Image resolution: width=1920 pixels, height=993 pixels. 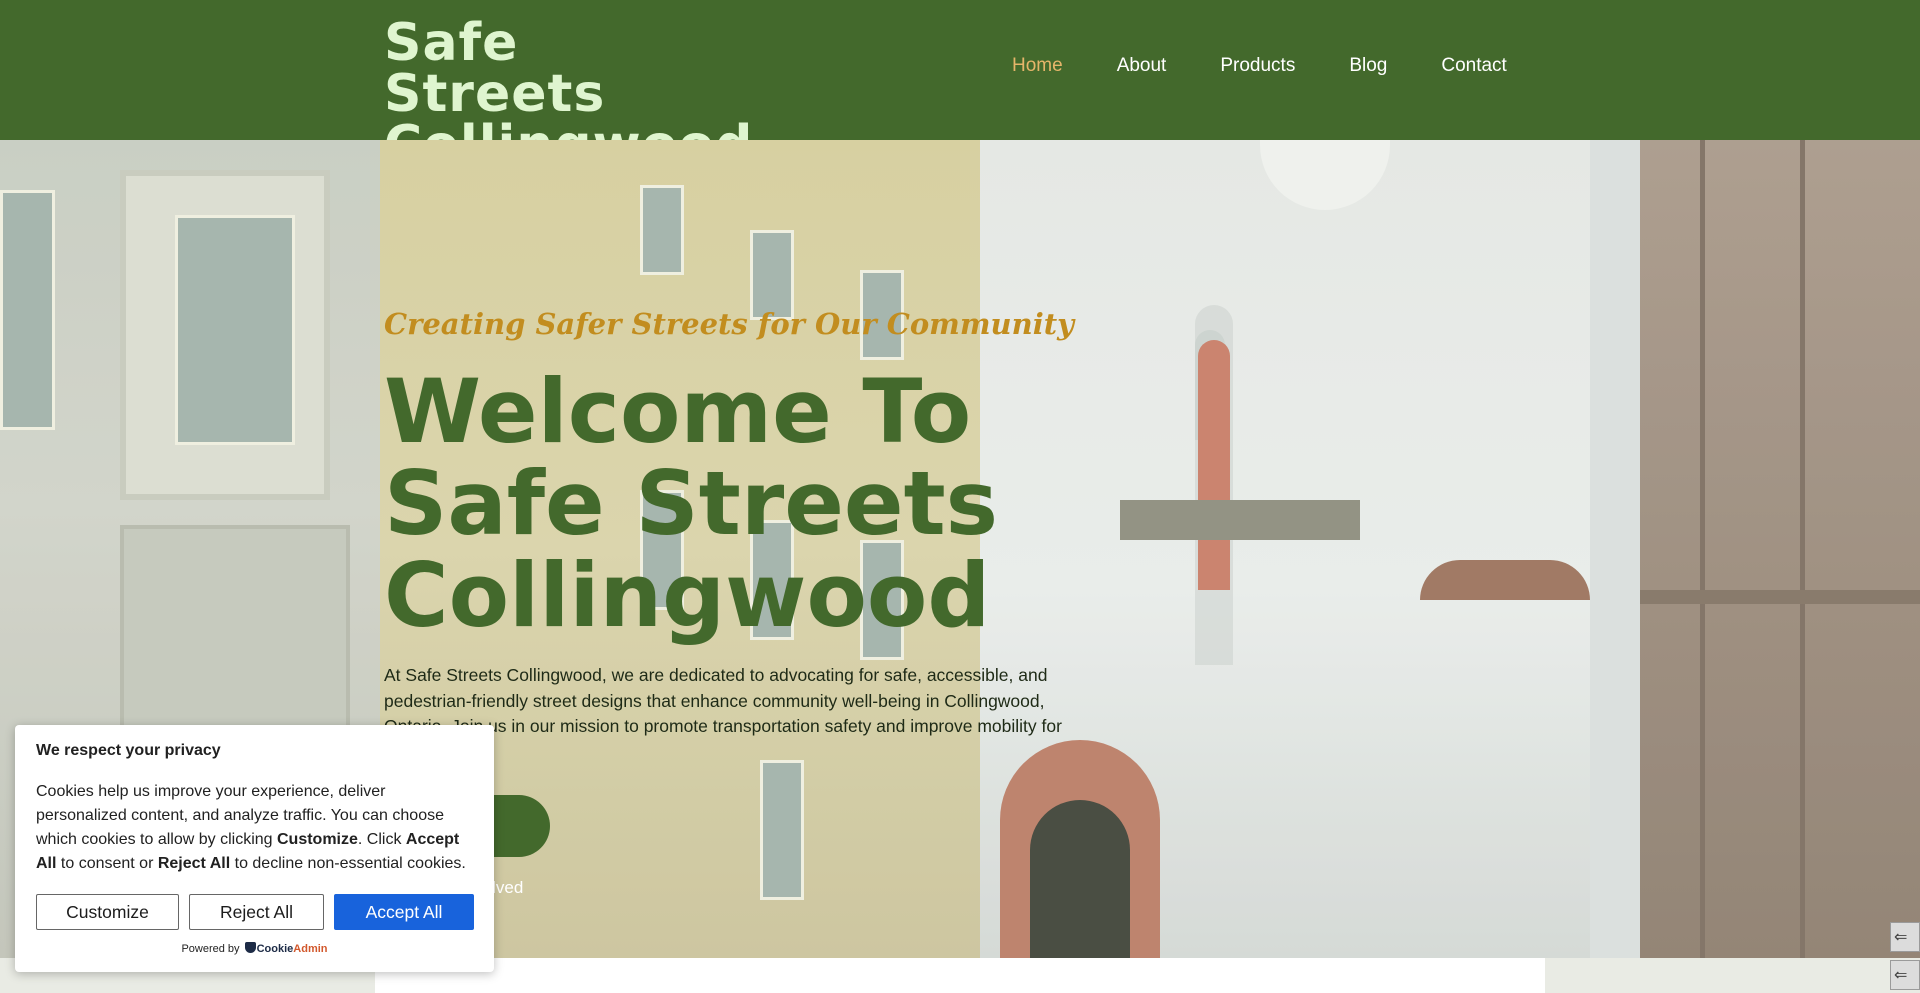 What do you see at coordinates (495, 68) in the screenshot?
I see `brand-line-1: Safe Streets` at bounding box center [495, 68].